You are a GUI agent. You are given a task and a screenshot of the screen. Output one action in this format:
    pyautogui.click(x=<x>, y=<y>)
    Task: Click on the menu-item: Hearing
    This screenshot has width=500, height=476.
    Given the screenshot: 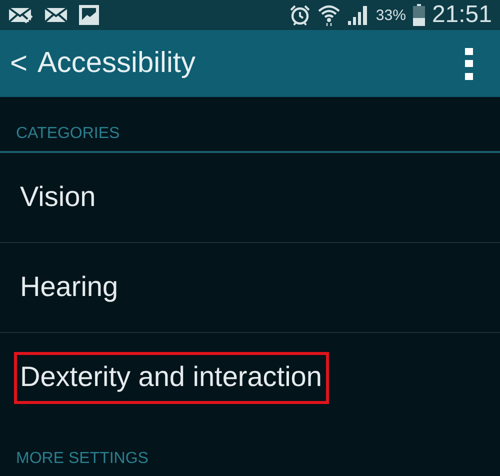 What is the action you would take?
    pyautogui.click(x=70, y=288)
    